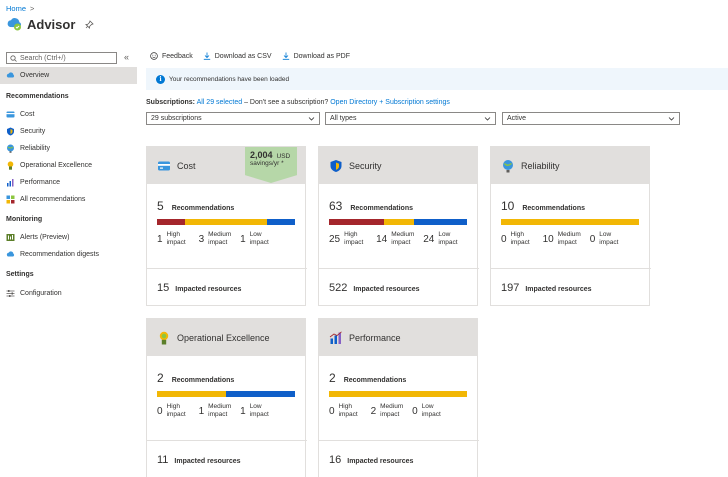  Describe the element at coordinates (163, 288) in the screenshot. I see `resources-number: 15` at that location.